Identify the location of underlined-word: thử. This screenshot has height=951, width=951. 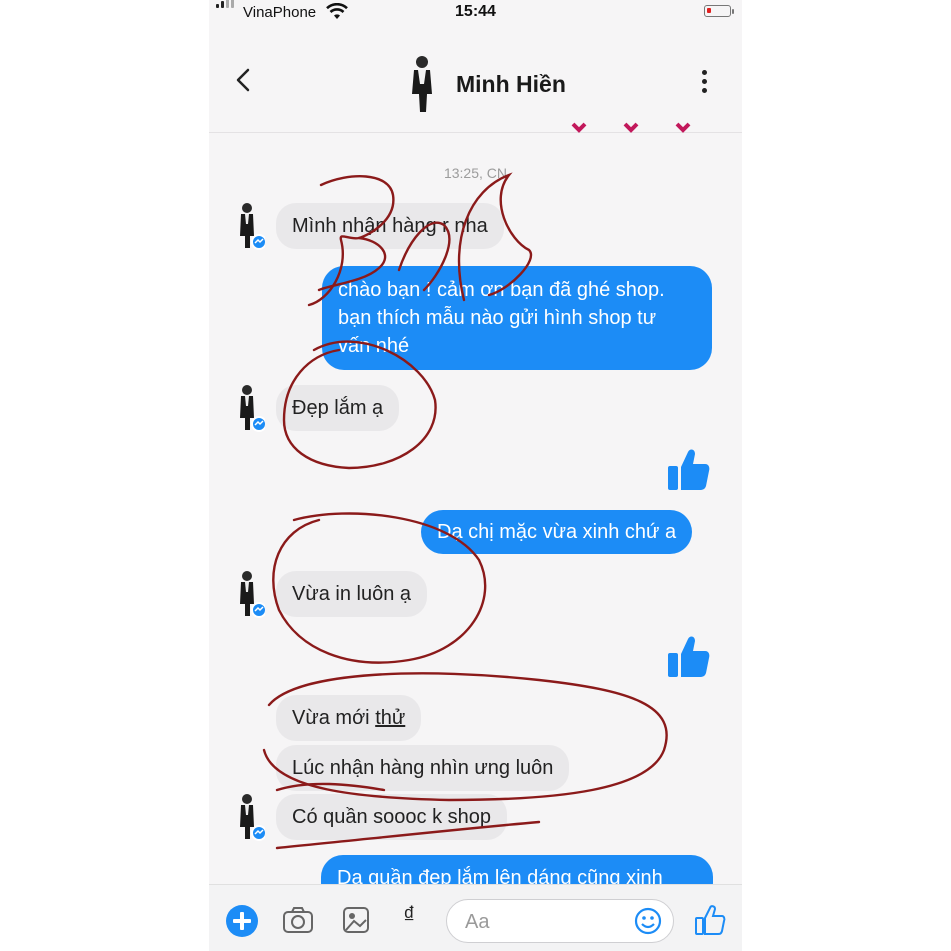
(390, 718).